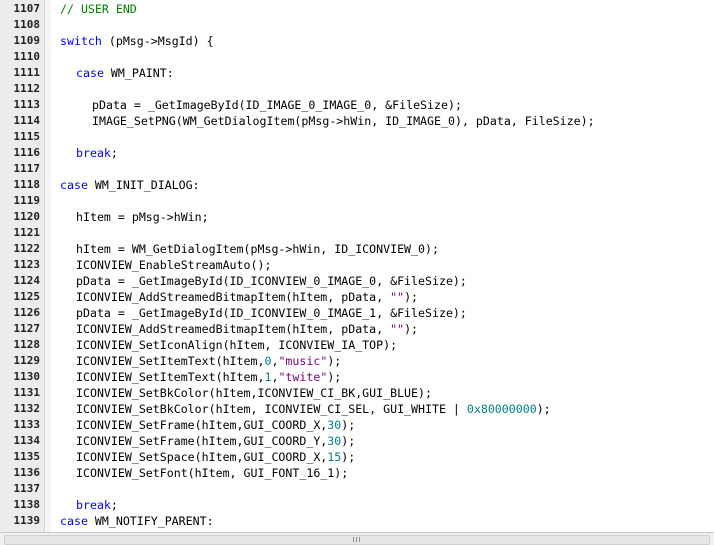 This screenshot has width=714, height=545. Describe the element at coordinates (357, 57) in the screenshot. I see `code-line: 1110` at that location.